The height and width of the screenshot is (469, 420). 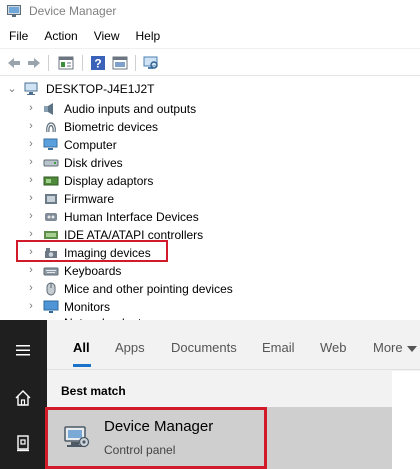 What do you see at coordinates (111, 127) in the screenshot?
I see `tree-item-label: Biometric devices` at bounding box center [111, 127].